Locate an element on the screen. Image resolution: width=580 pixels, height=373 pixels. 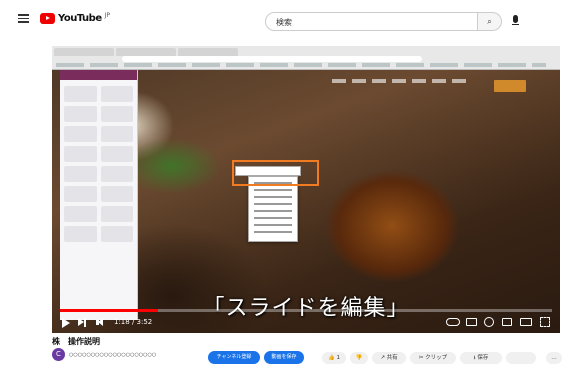
hamburger-icon is located at coordinates (23, 18).